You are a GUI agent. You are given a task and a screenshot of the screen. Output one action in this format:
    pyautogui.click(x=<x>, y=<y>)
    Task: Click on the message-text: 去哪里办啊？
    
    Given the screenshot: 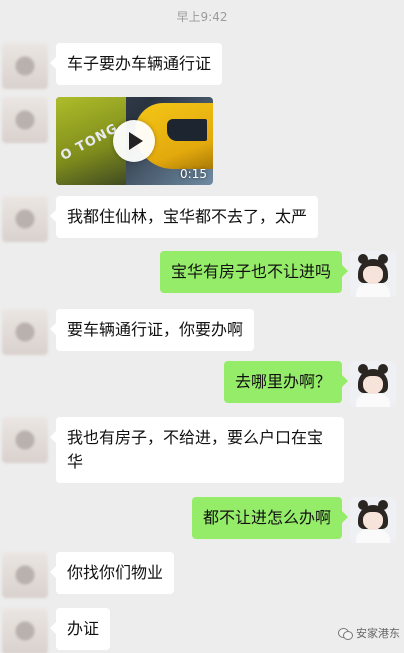 What is the action you would take?
    pyautogui.click(x=282, y=381)
    